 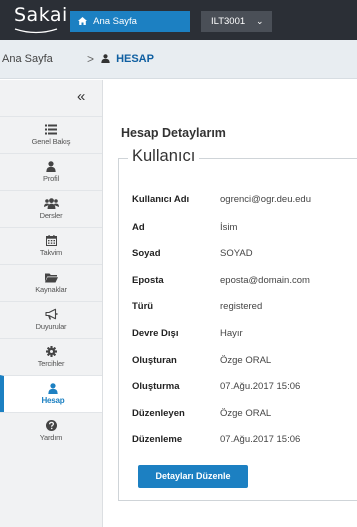 What do you see at coordinates (155, 333) in the screenshot?
I see `detail-key: Devre Dışı` at bounding box center [155, 333].